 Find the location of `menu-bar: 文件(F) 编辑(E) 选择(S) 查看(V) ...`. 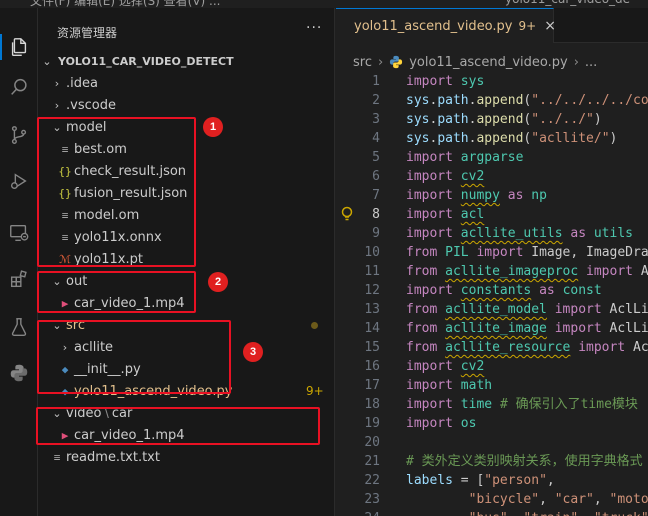

menu-bar: 文件(F) 编辑(E) 选择(S) 查看(V) ... is located at coordinates (125, 4).